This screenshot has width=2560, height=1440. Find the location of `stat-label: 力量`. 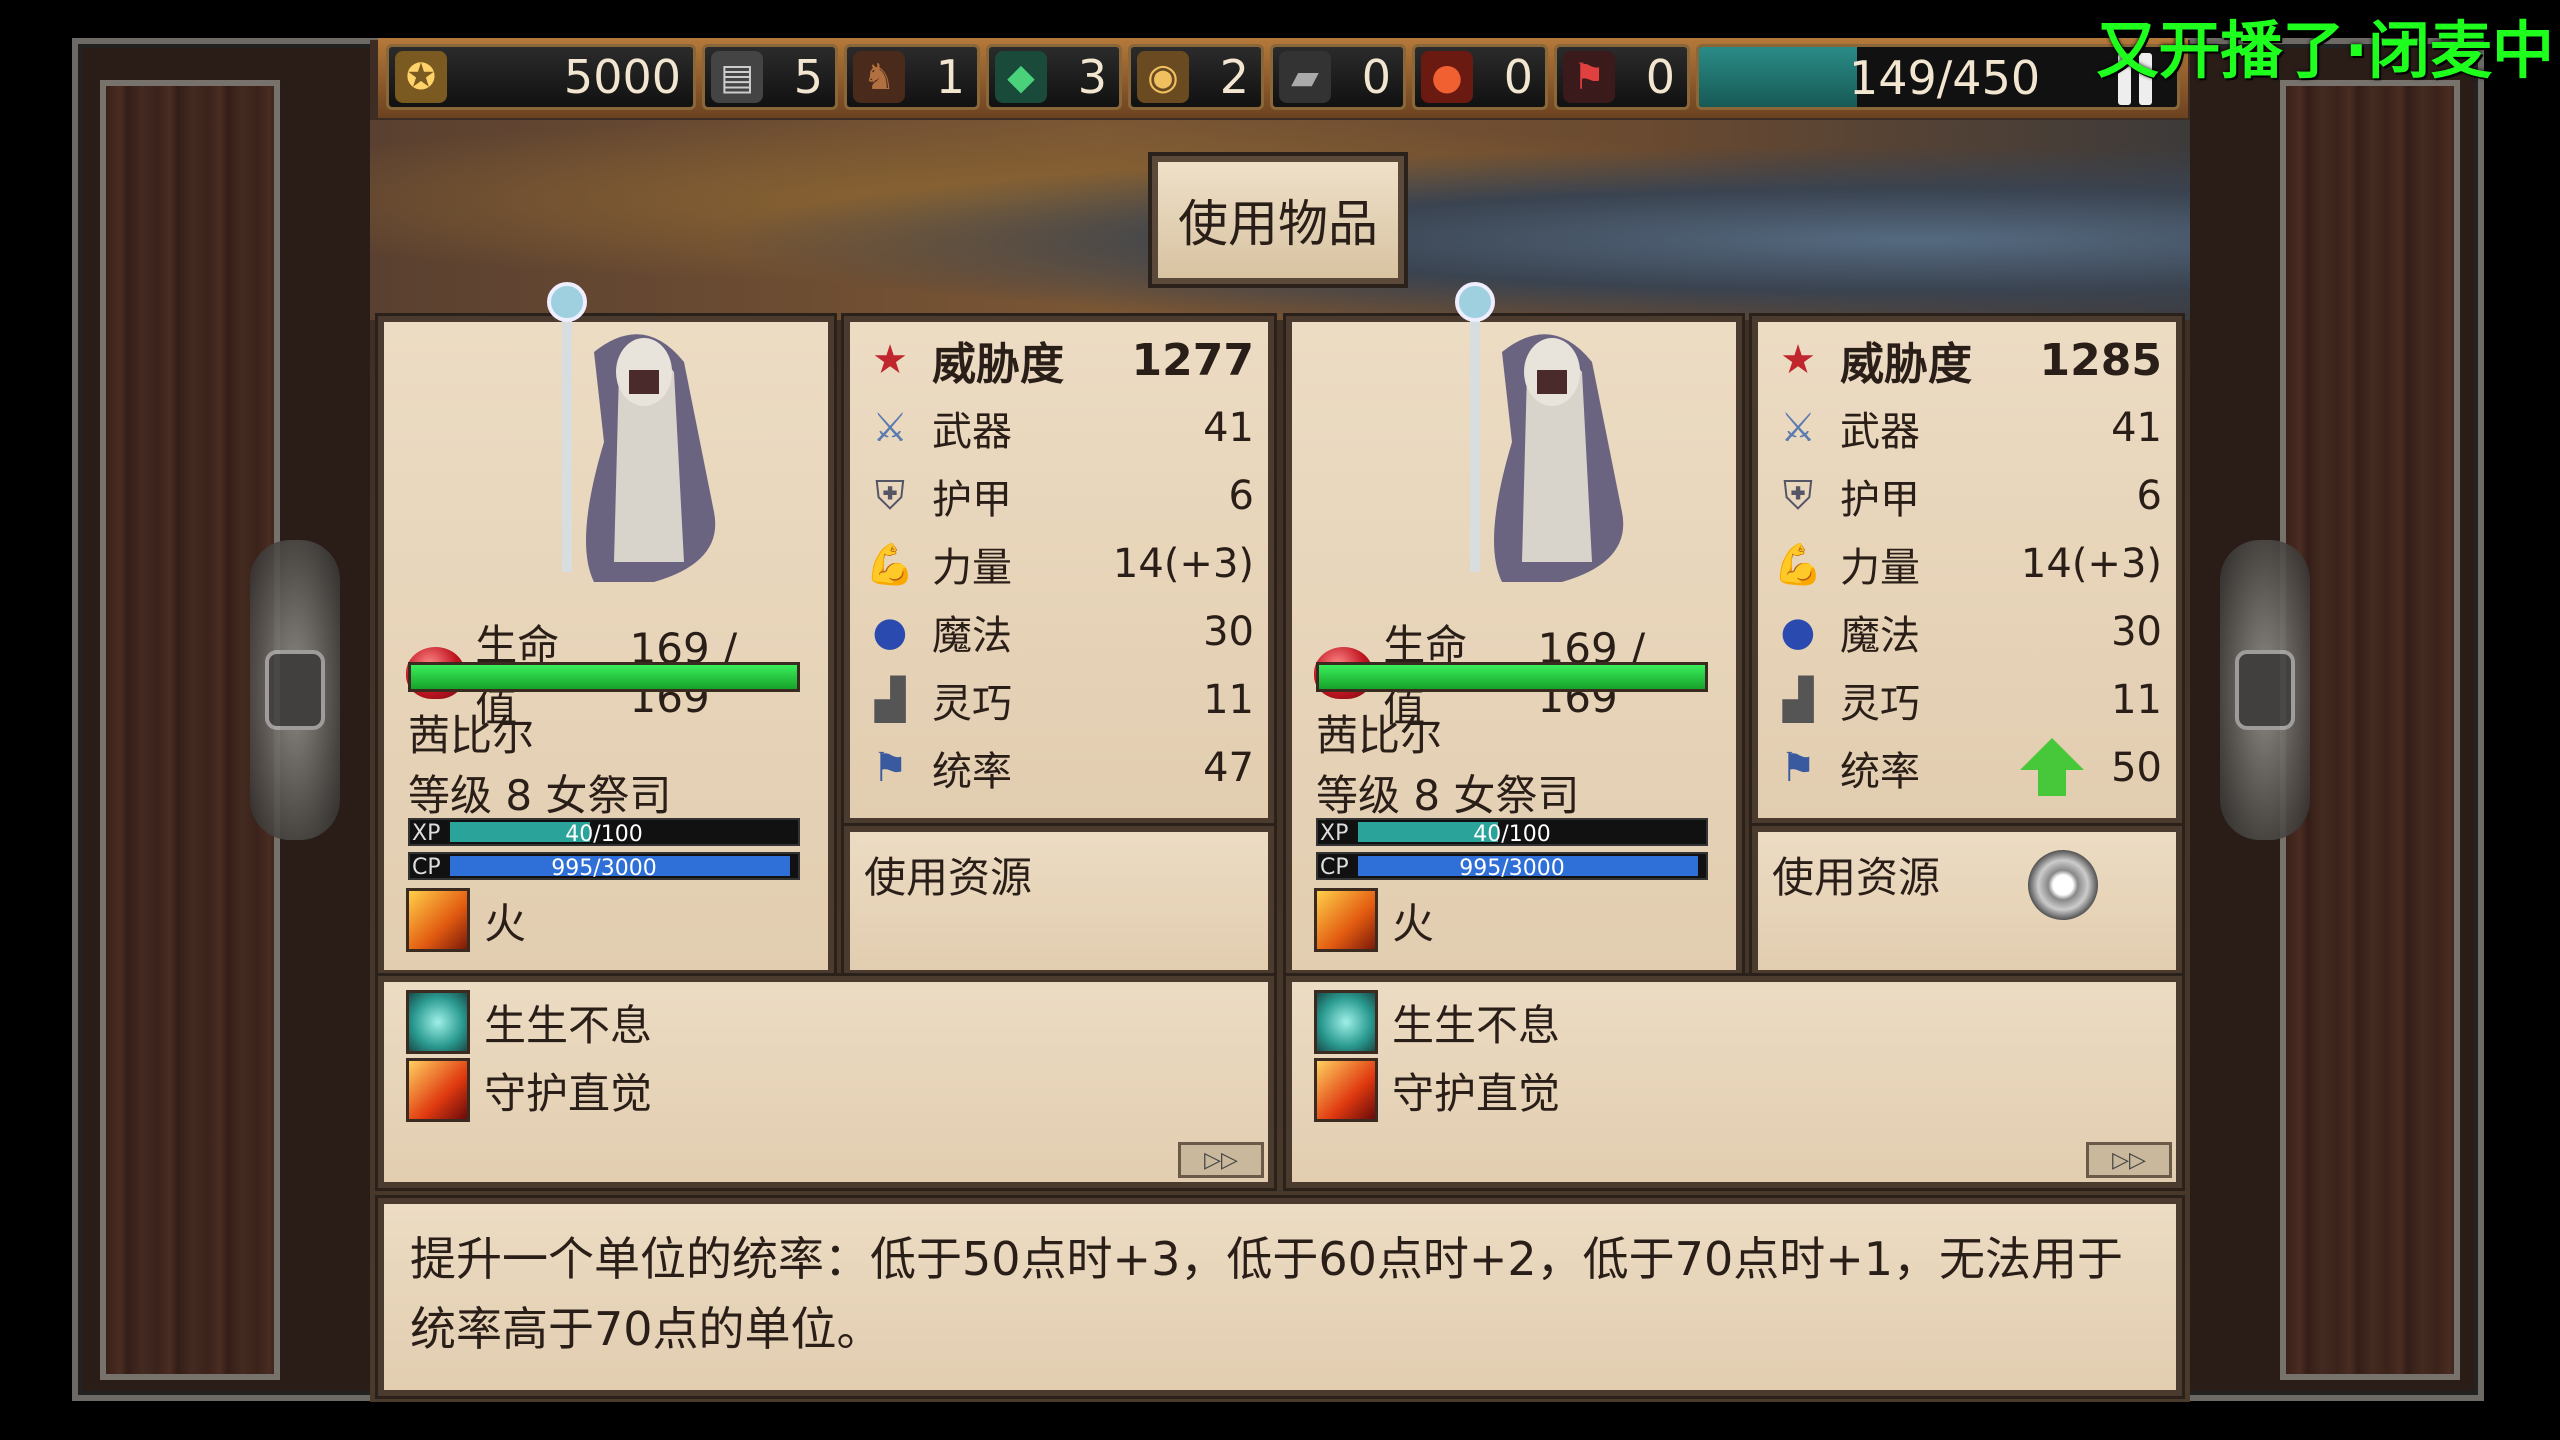

stat-label: 力量 is located at coordinates (1880, 568).